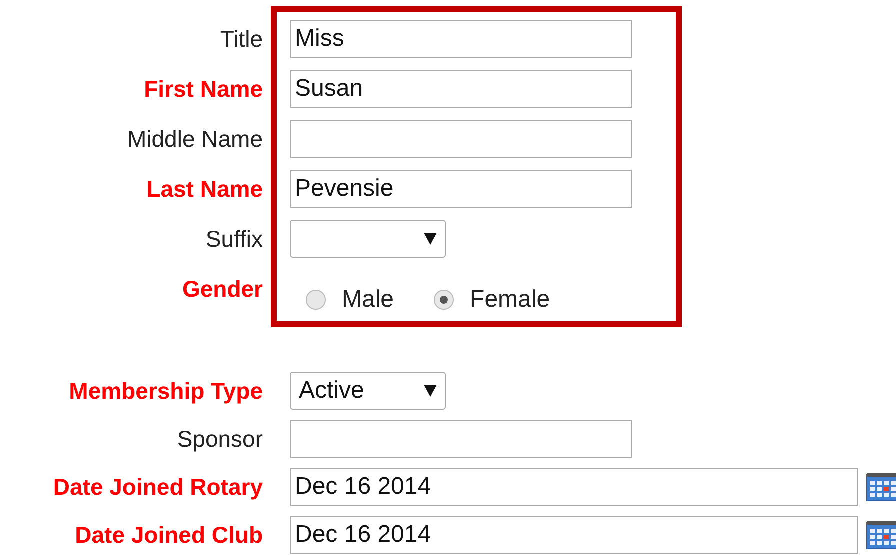 The width and height of the screenshot is (896, 555). I want to click on field-label: Sponsor, so click(220, 439).